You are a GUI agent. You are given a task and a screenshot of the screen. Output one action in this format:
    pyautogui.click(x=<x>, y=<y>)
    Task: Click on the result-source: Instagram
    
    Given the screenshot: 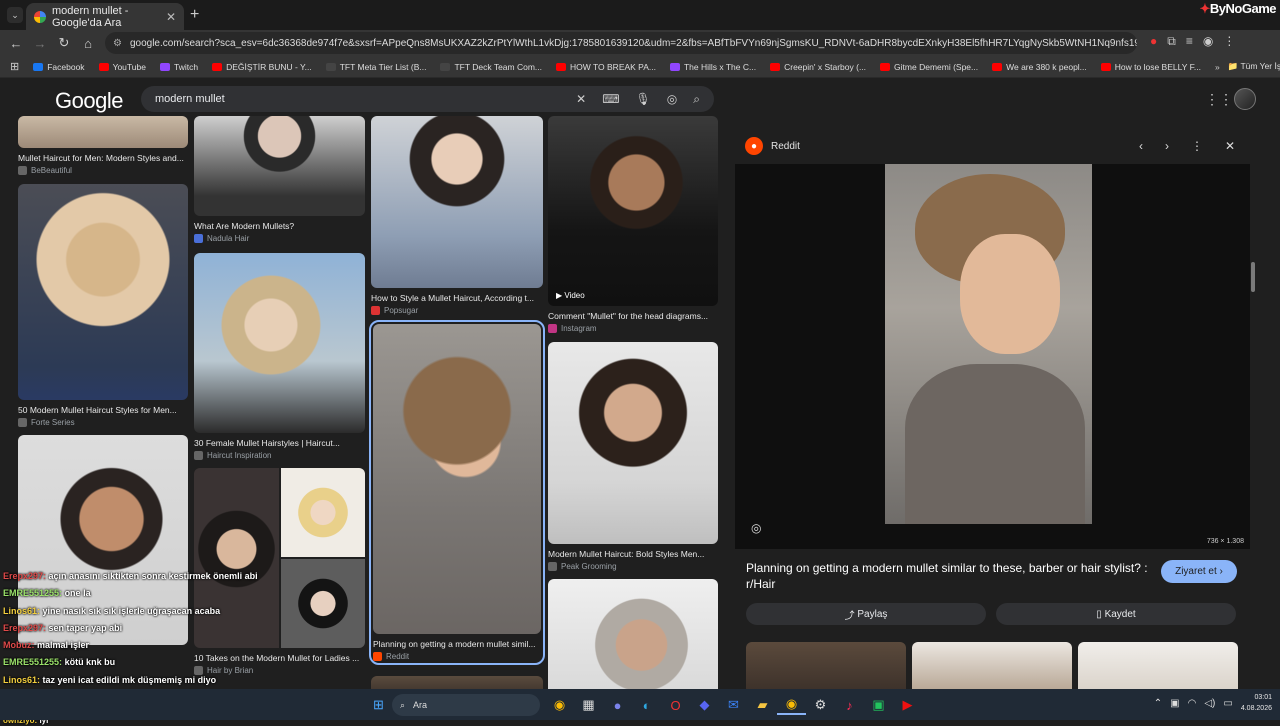 What is the action you would take?
    pyautogui.click(x=633, y=328)
    